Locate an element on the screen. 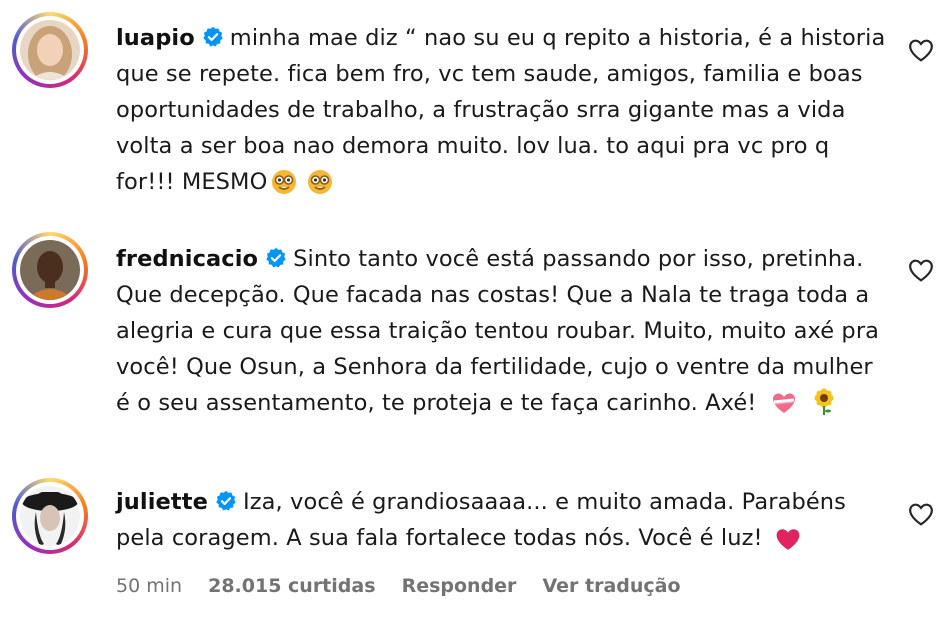 This screenshot has height=633, width=946. red-heart-emoji is located at coordinates (788, 544).